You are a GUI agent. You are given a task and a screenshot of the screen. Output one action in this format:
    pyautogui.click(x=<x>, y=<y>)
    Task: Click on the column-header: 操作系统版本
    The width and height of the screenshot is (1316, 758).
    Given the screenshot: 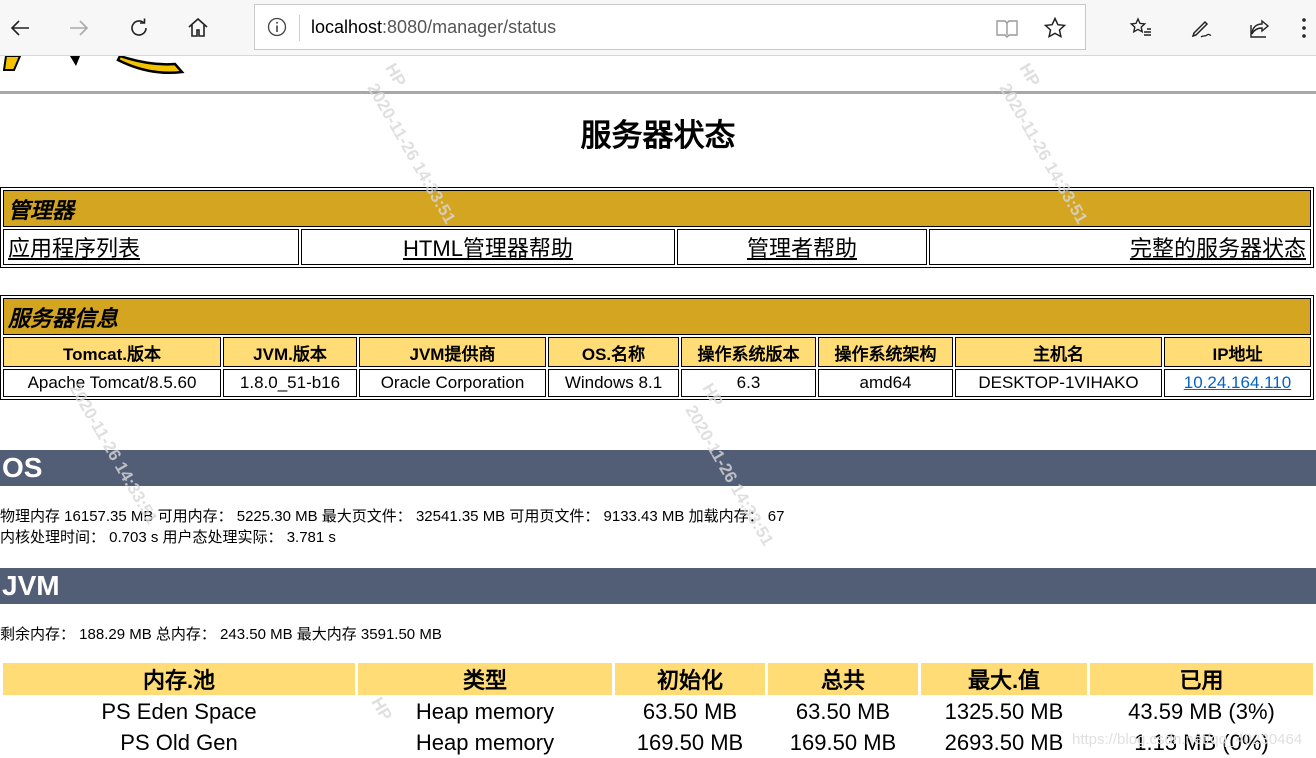 What is the action you would take?
    pyautogui.click(x=748, y=352)
    